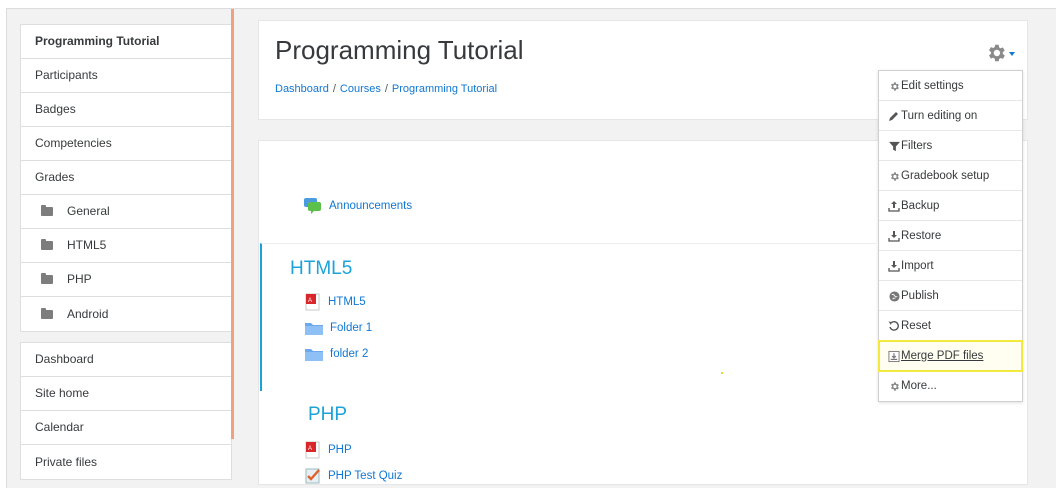 The height and width of the screenshot is (488, 1056). What do you see at coordinates (920, 295) in the screenshot?
I see `menu-item-label: Publish` at bounding box center [920, 295].